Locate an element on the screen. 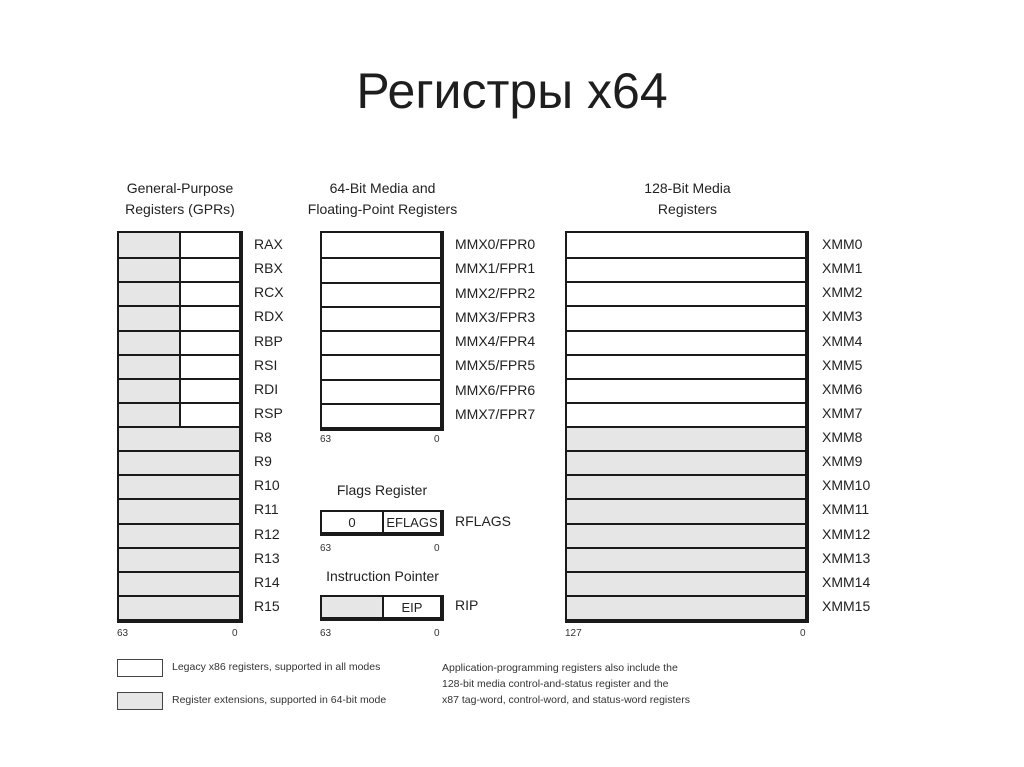  gpr-register-block is located at coordinates (180, 427).